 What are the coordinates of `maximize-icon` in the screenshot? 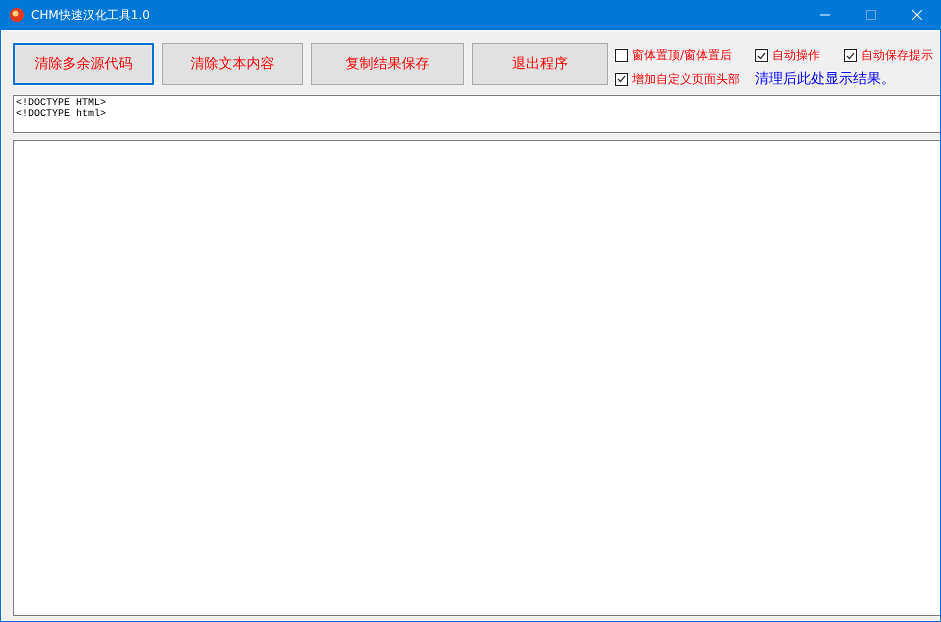 It's located at (871, 15).